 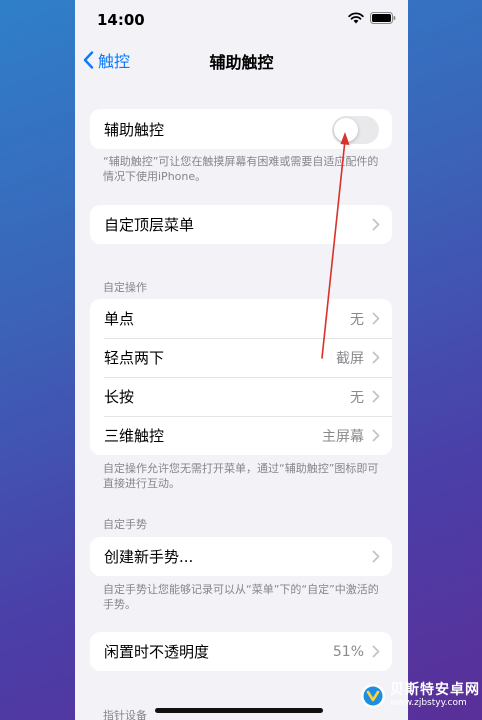 I want to click on battery-icon, so click(x=383, y=18).